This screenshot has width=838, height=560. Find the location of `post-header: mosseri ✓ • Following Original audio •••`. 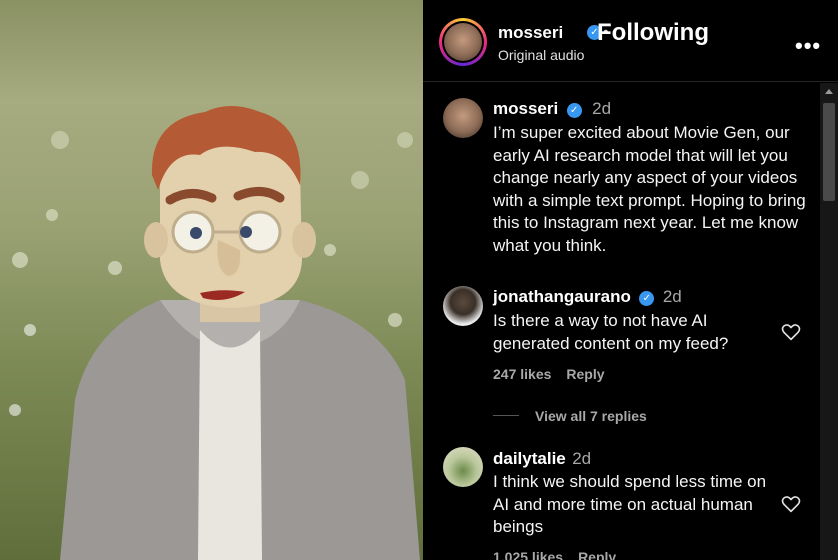

post-header: mosseri ✓ • Following Original audio ••• is located at coordinates (630, 41).